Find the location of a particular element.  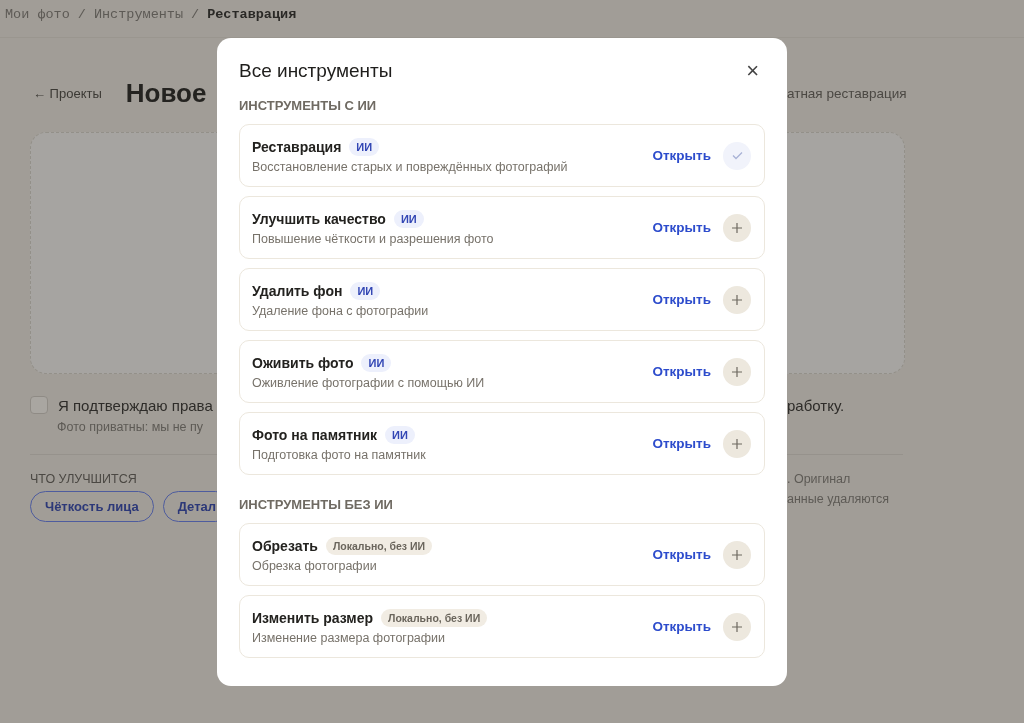

tool-description: Подготовка фото на памятник is located at coordinates (339, 454).